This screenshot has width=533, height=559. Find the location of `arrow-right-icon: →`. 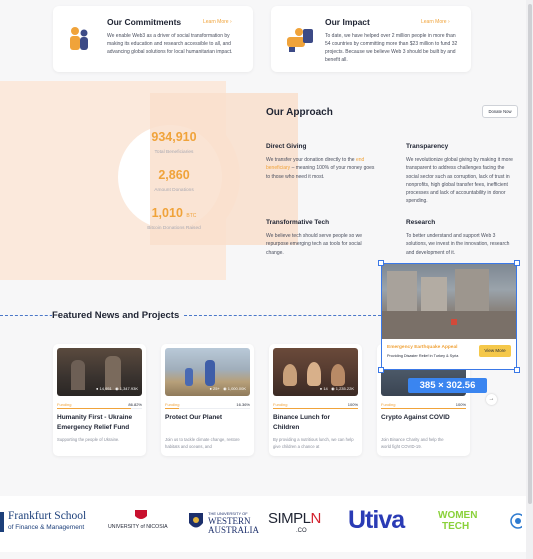

arrow-right-icon: → is located at coordinates (491, 399).